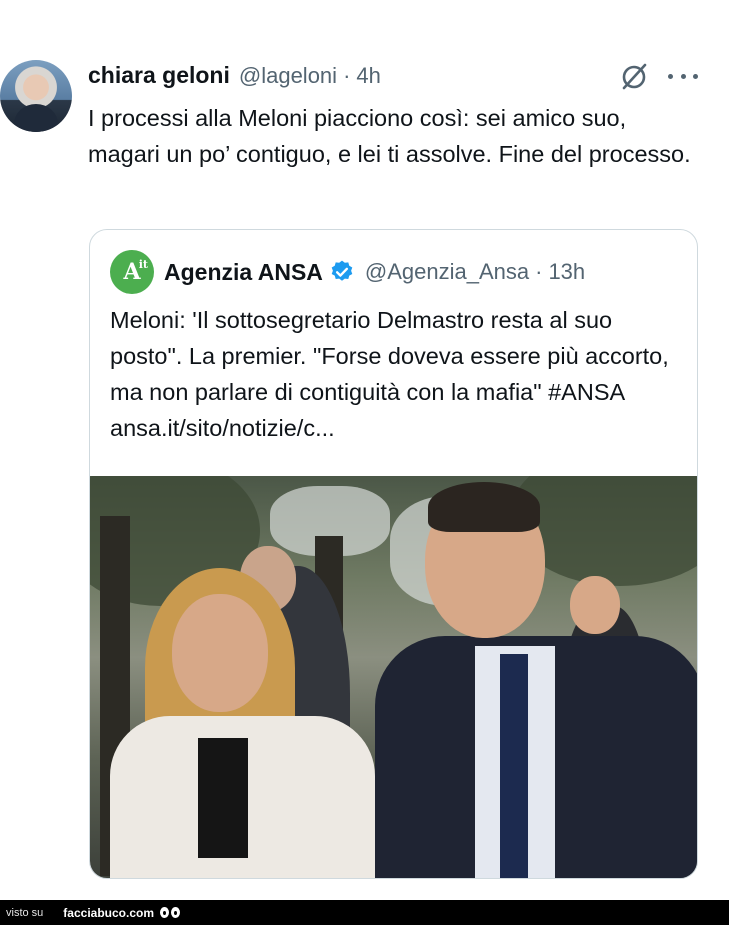 The width and height of the screenshot is (729, 925). What do you see at coordinates (566, 272) in the screenshot?
I see `quoted-tweet-time: 13h` at bounding box center [566, 272].